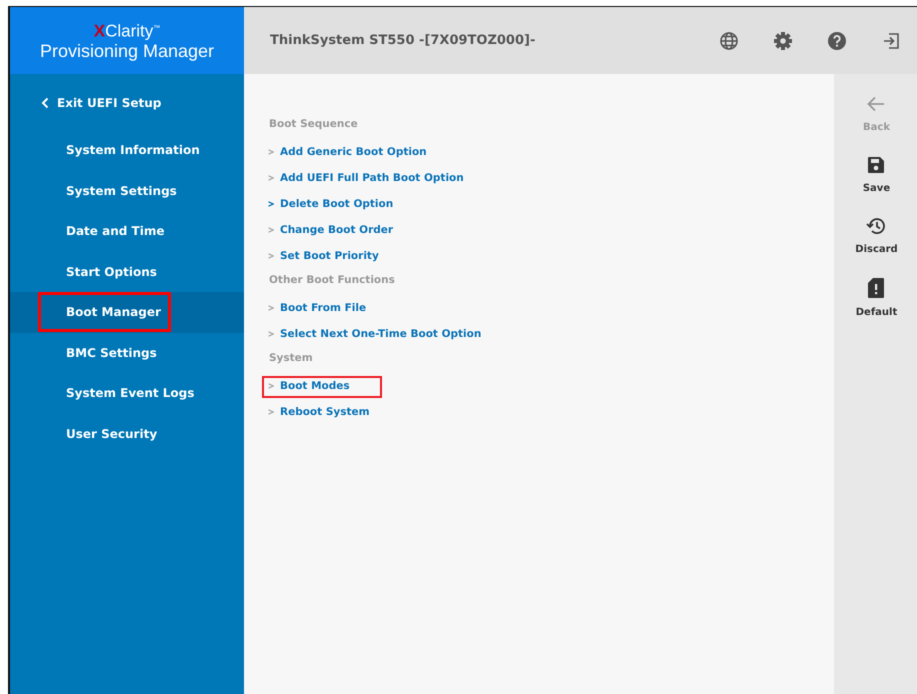  Describe the element at coordinates (876, 288) in the screenshot. I see `alert-card-icon` at that location.